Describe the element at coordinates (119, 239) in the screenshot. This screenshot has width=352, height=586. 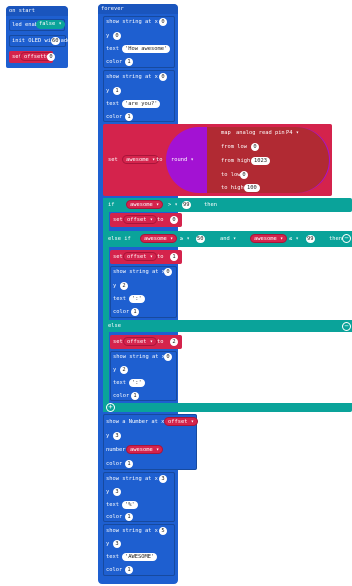
I see `else-if-label: else if` at that location.